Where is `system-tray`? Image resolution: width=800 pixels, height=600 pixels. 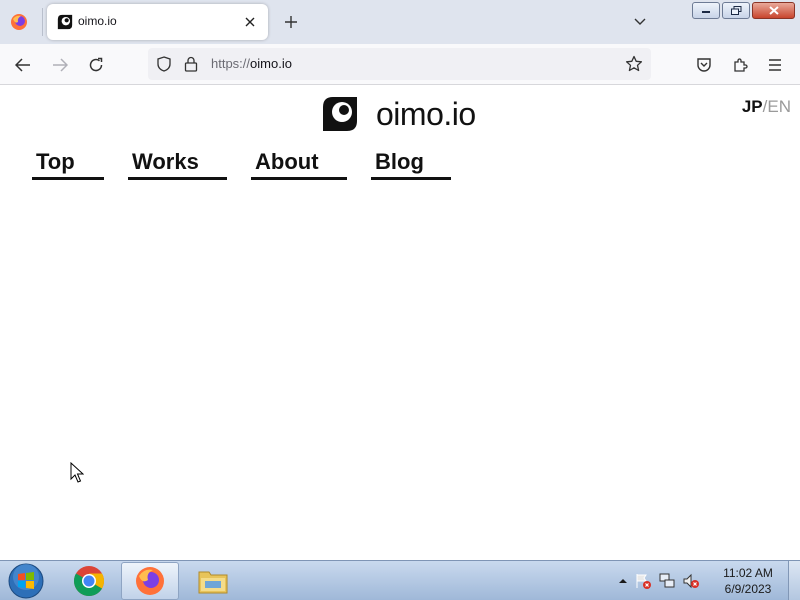
system-tray is located at coordinates (659, 581).